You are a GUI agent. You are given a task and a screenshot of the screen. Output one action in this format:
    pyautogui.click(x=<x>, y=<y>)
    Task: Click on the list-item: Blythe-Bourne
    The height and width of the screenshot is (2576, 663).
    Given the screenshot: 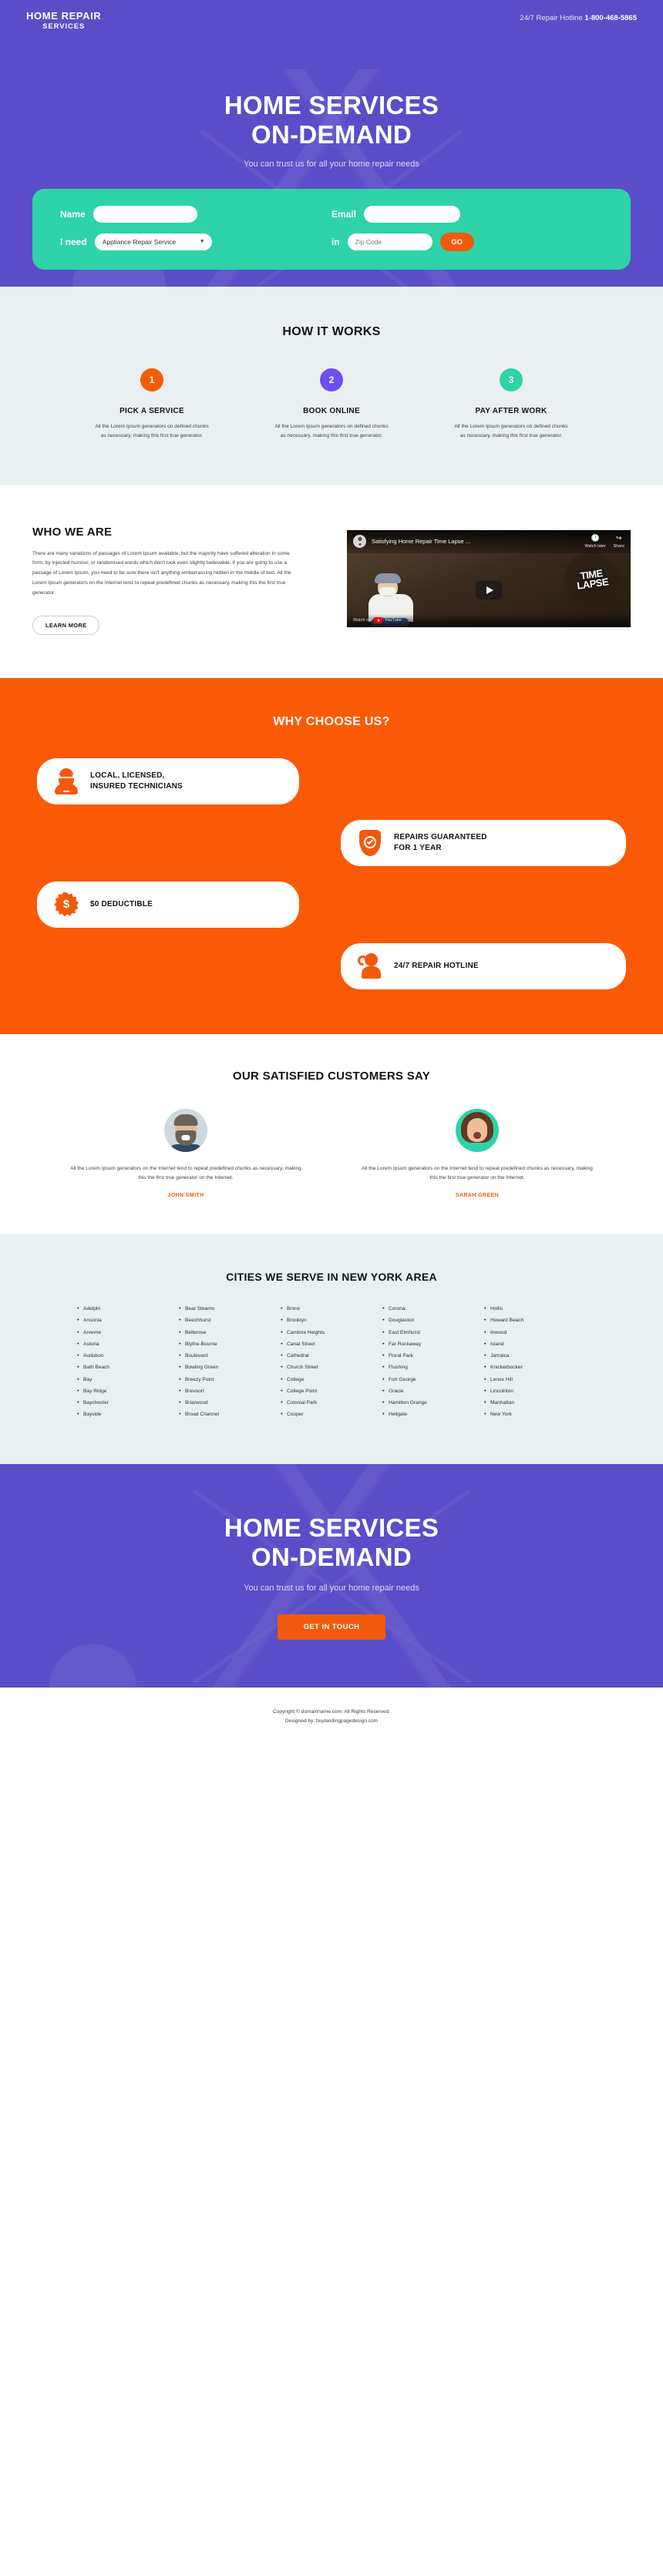 What is the action you would take?
    pyautogui.click(x=230, y=1344)
    